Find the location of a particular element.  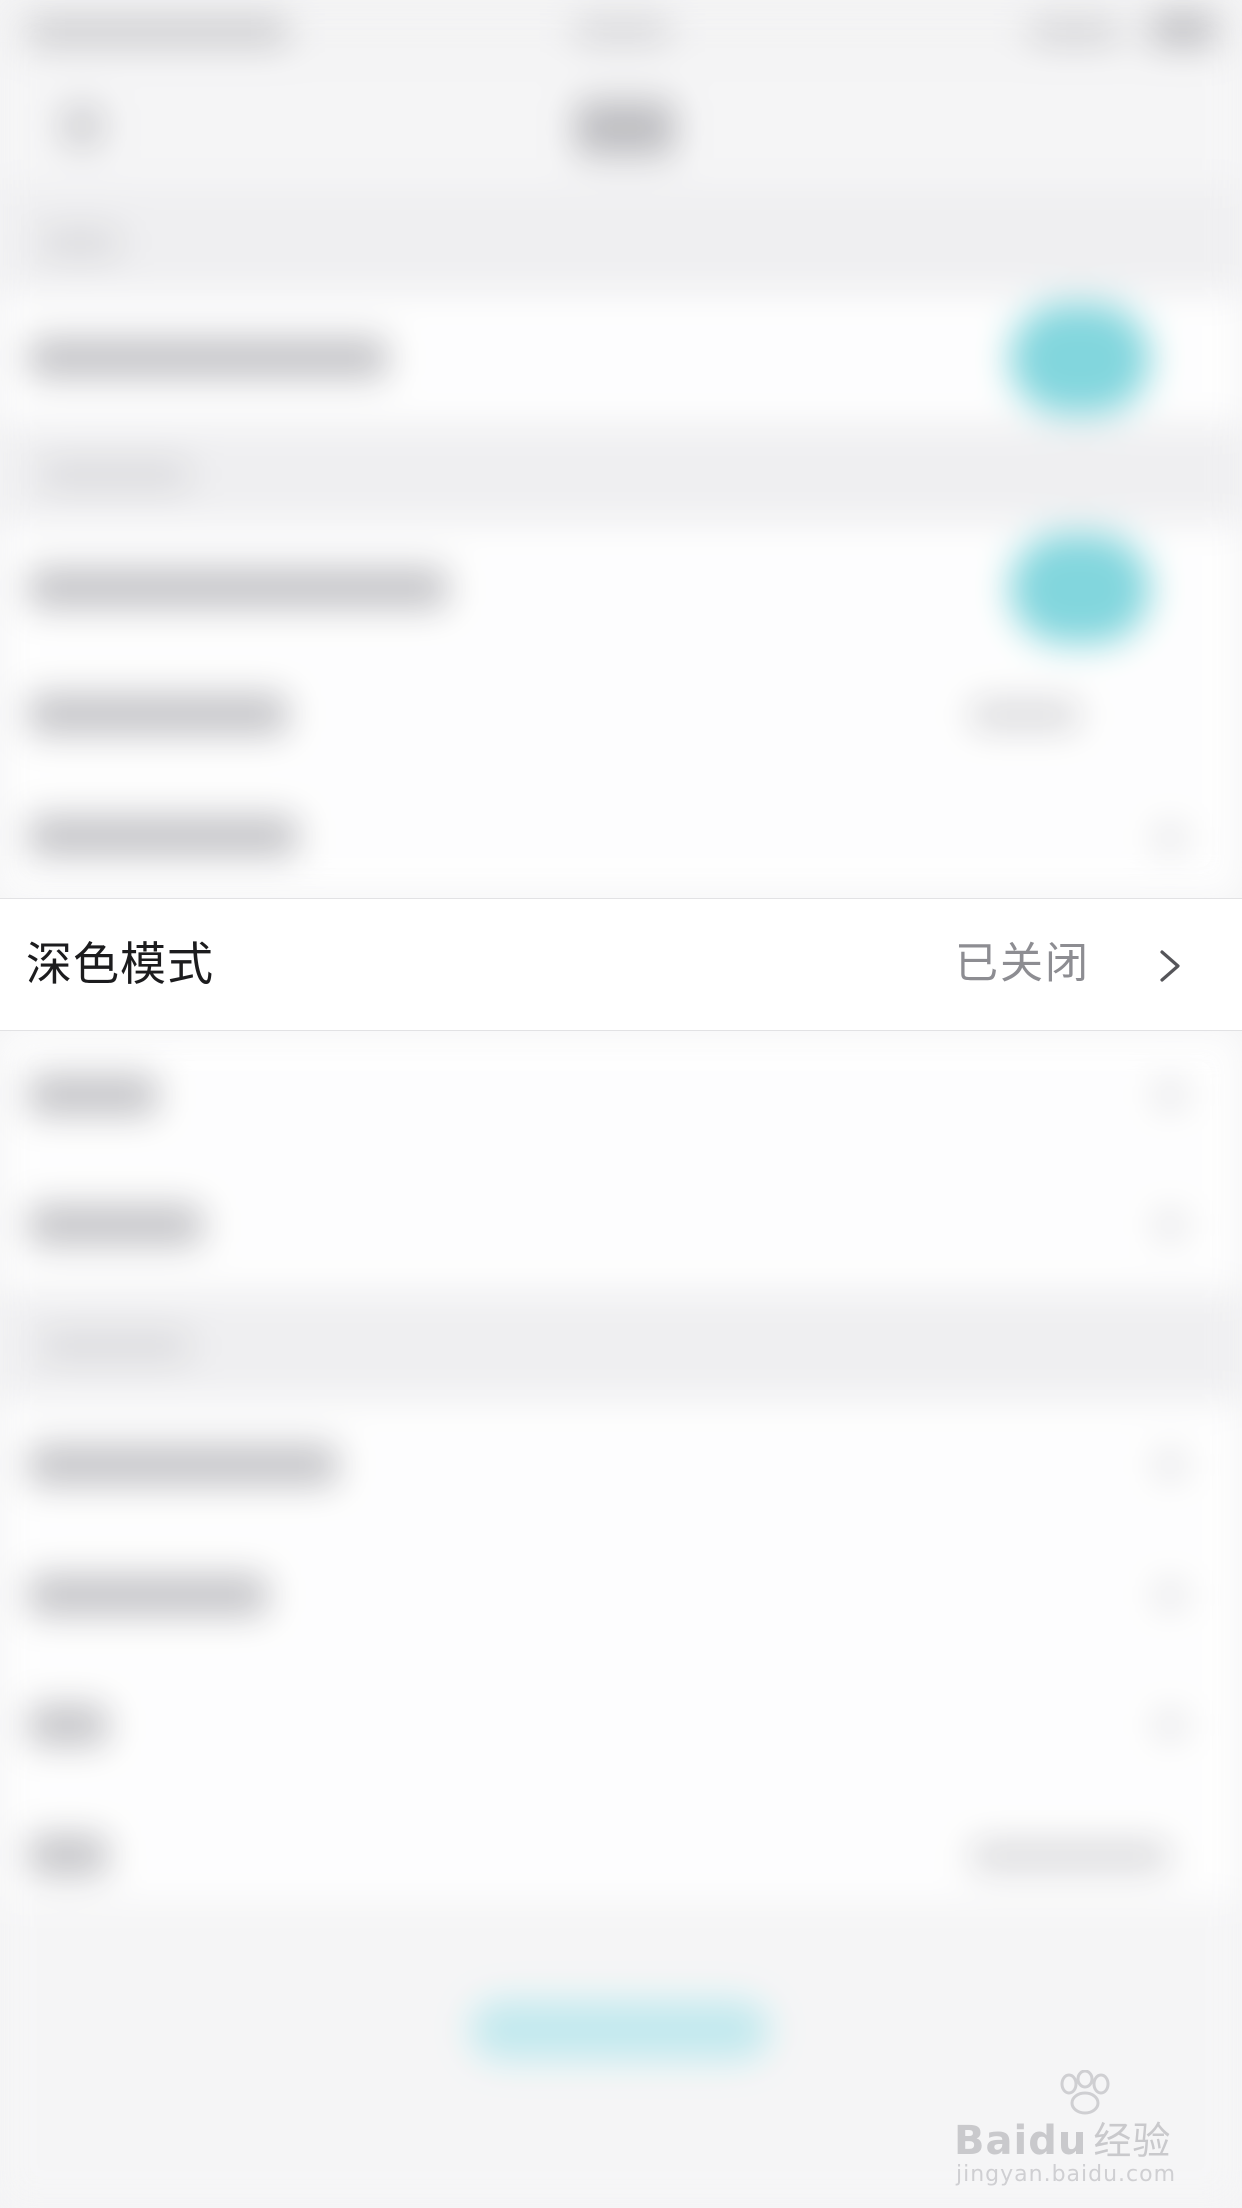

status-bar-indicators is located at coordinates (1075, 31).